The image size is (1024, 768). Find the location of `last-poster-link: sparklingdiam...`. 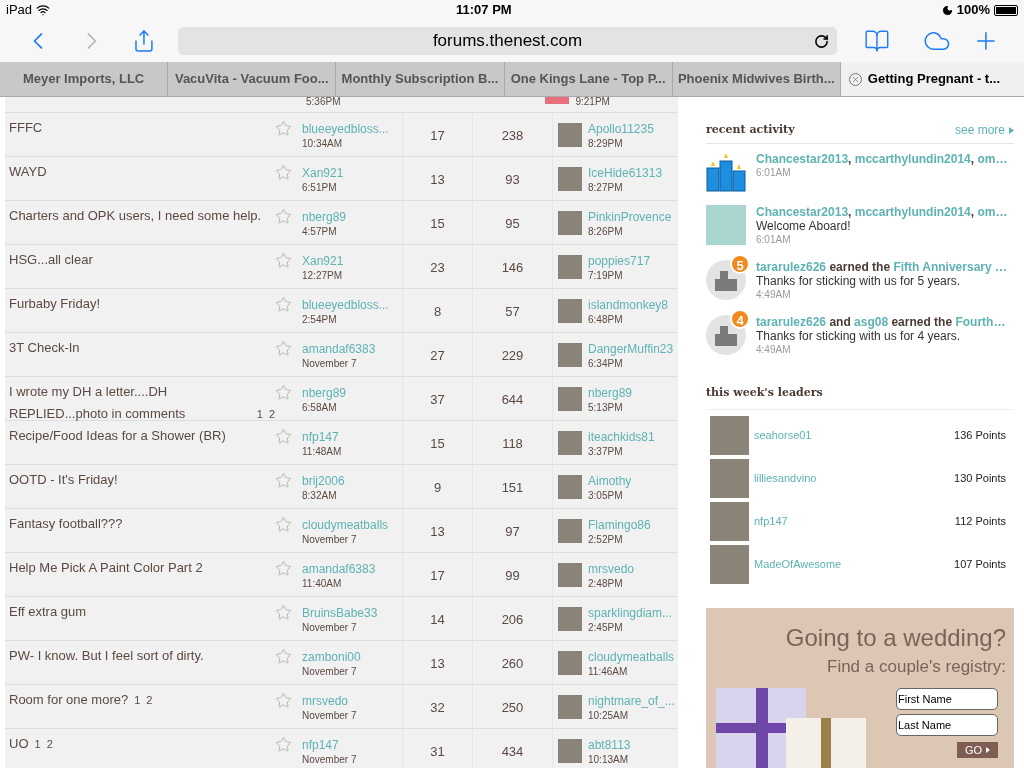

last-poster-link: sparklingdiam... is located at coordinates (630, 613).